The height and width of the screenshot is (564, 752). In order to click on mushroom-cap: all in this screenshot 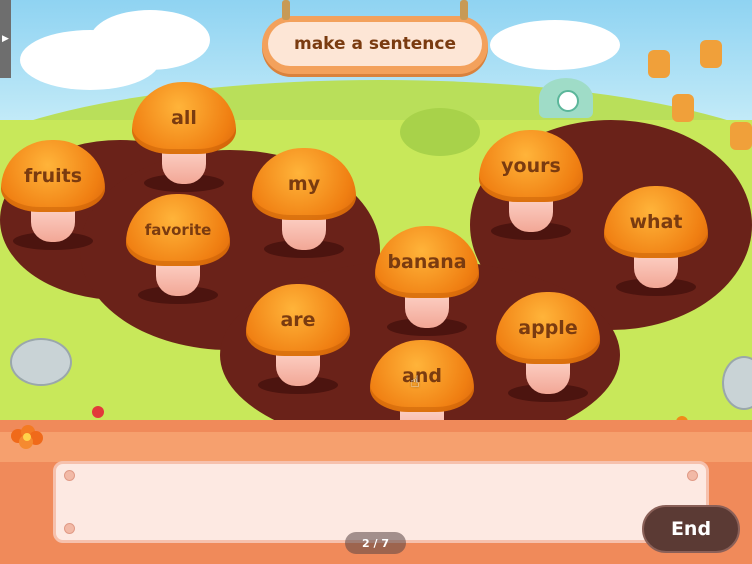, I will do `click(184, 118)`.